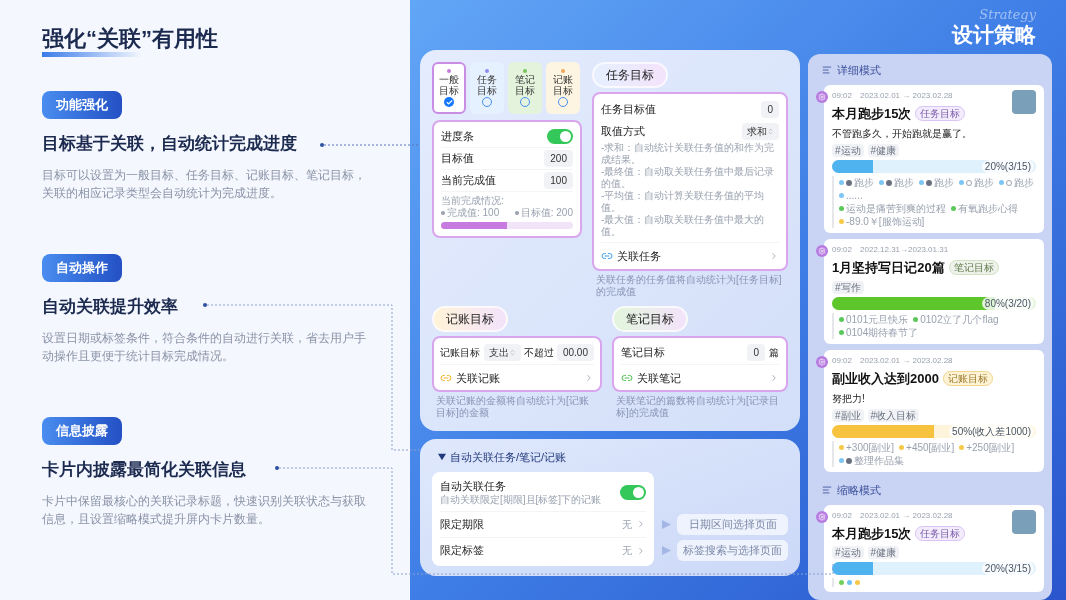 This screenshot has height=600, width=1066. I want to click on section-tag: 功能强化, so click(82, 105).